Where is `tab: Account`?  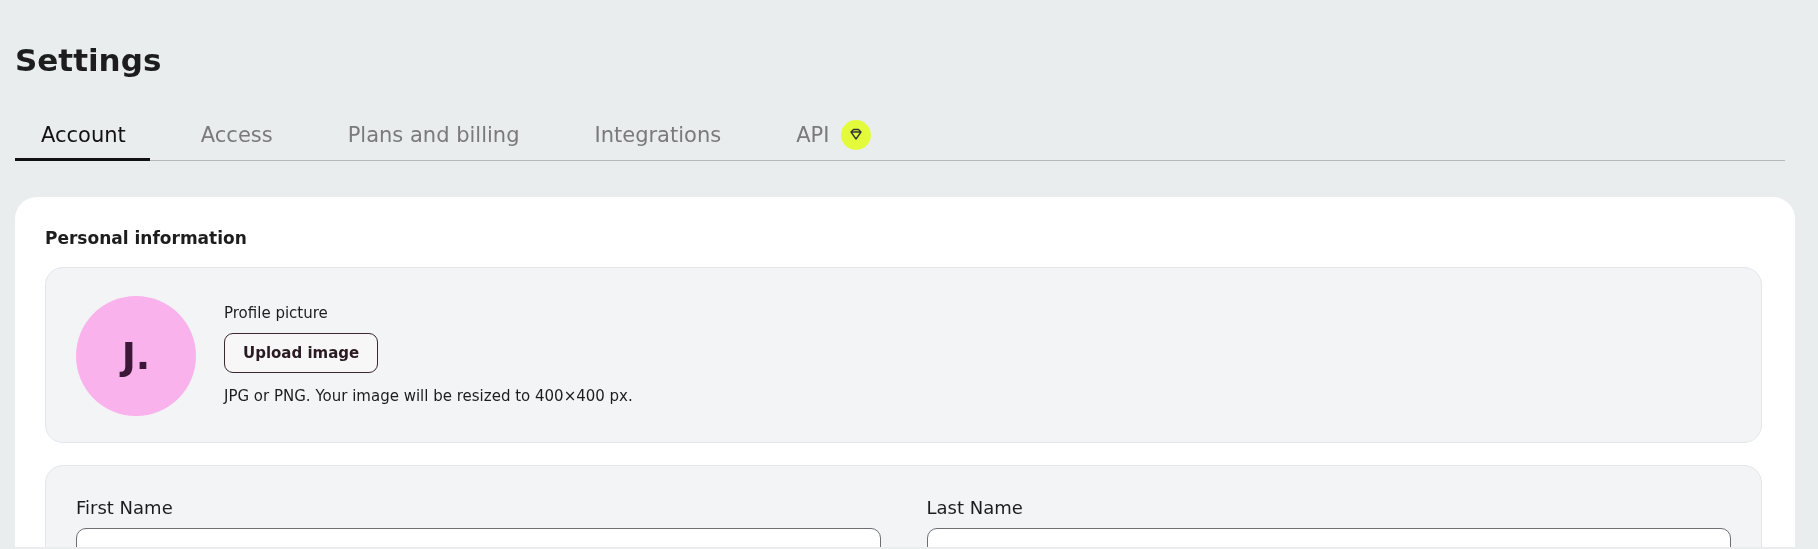 tab: Account is located at coordinates (82, 136).